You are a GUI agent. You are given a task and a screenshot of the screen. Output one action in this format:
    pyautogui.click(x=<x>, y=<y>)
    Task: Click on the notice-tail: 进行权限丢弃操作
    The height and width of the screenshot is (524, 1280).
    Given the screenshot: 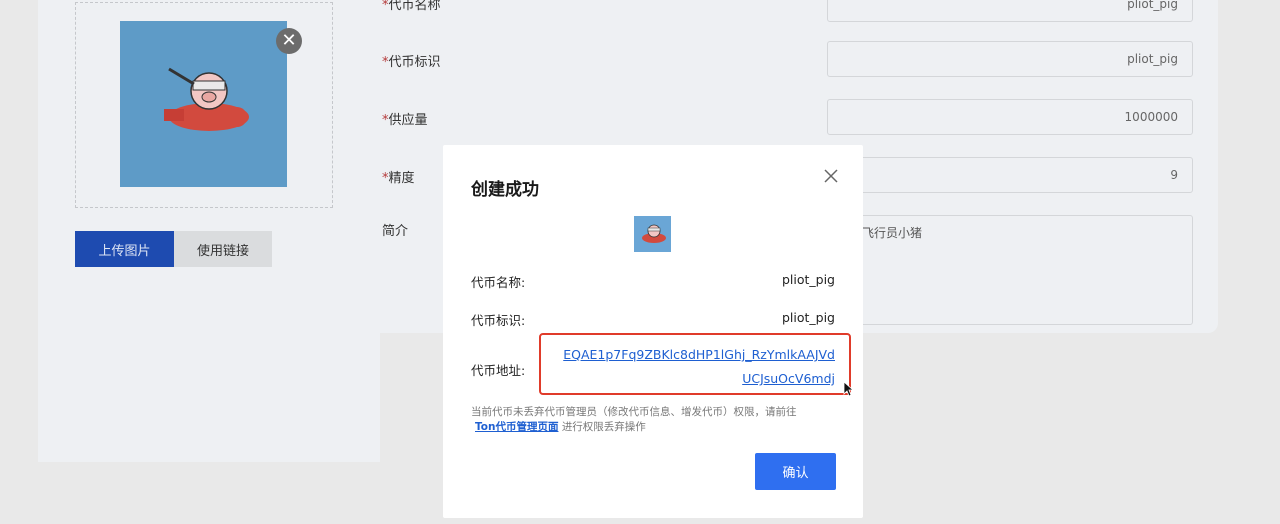 What is the action you would take?
    pyautogui.click(x=603, y=427)
    